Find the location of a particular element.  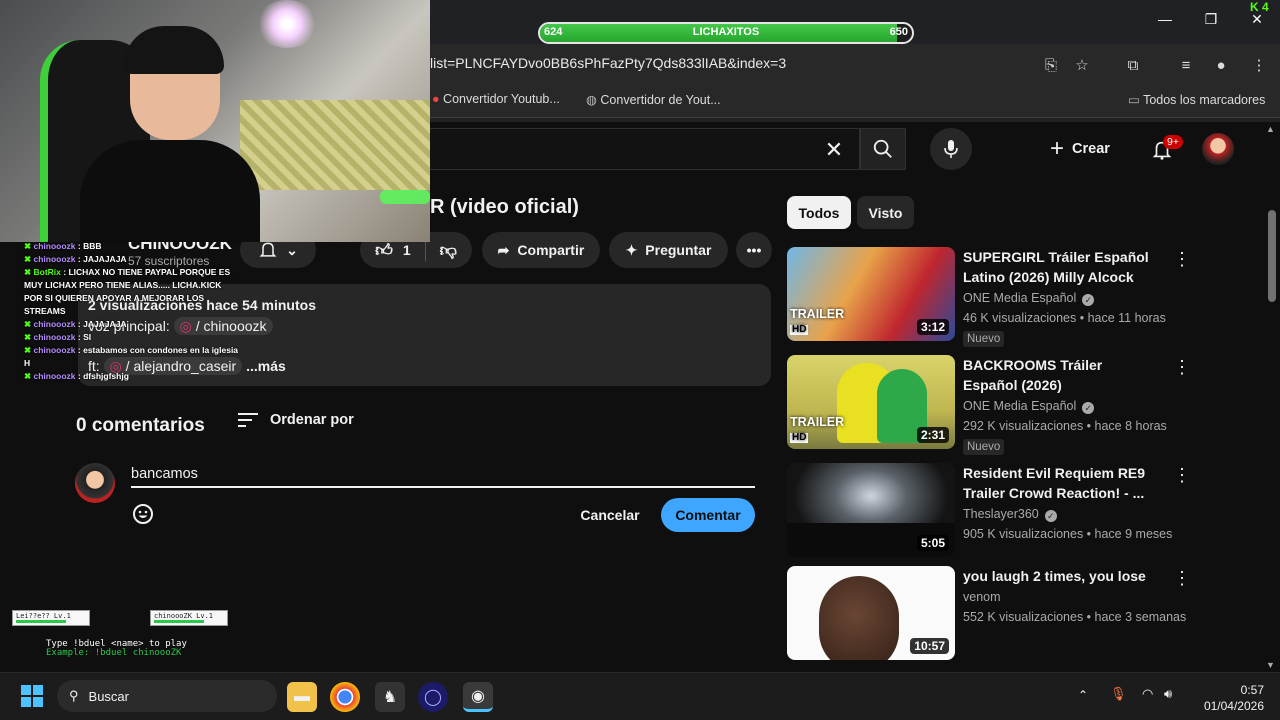

volume-icon: 🔊︎ is located at coordinates (1168, 694).